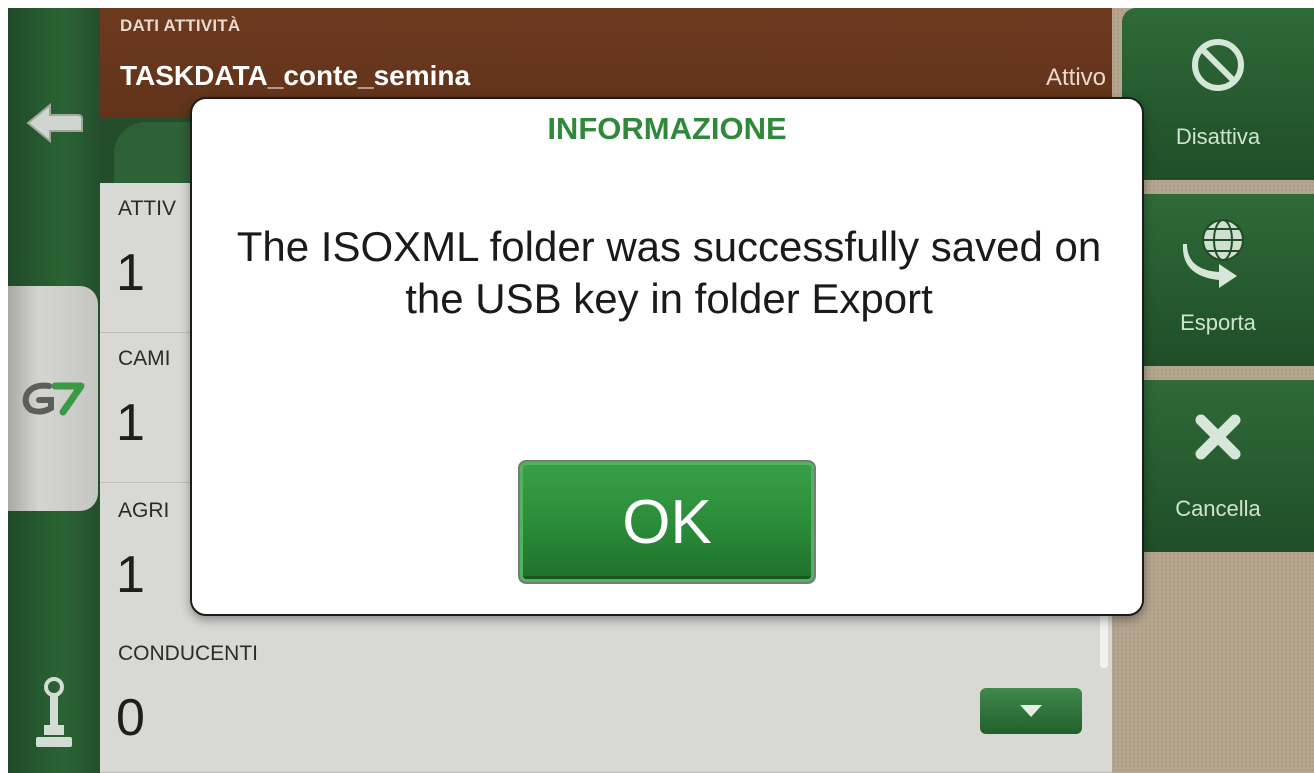 The image size is (1314, 773). What do you see at coordinates (667, 128) in the screenshot?
I see `dialog-title: INFORMAZIONE` at bounding box center [667, 128].